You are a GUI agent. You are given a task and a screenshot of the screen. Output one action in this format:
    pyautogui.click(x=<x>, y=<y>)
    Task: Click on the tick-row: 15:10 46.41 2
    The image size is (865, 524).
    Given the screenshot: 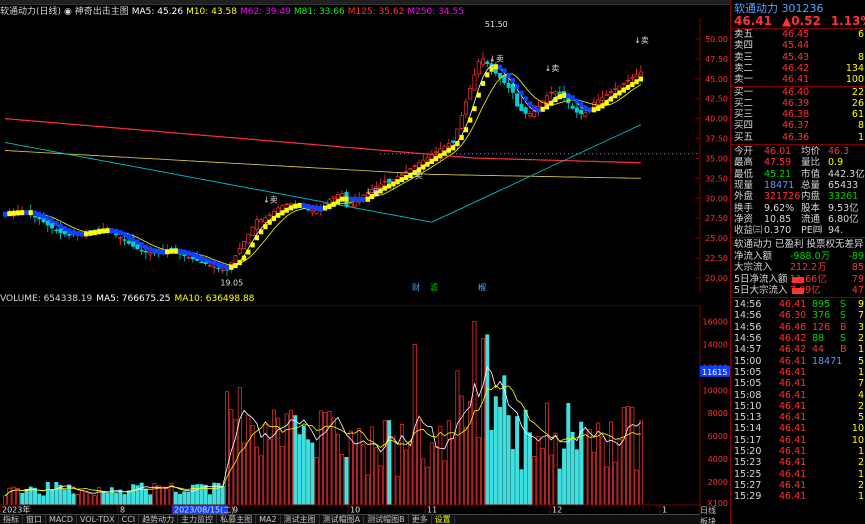 What is the action you would take?
    pyautogui.click(x=799, y=407)
    